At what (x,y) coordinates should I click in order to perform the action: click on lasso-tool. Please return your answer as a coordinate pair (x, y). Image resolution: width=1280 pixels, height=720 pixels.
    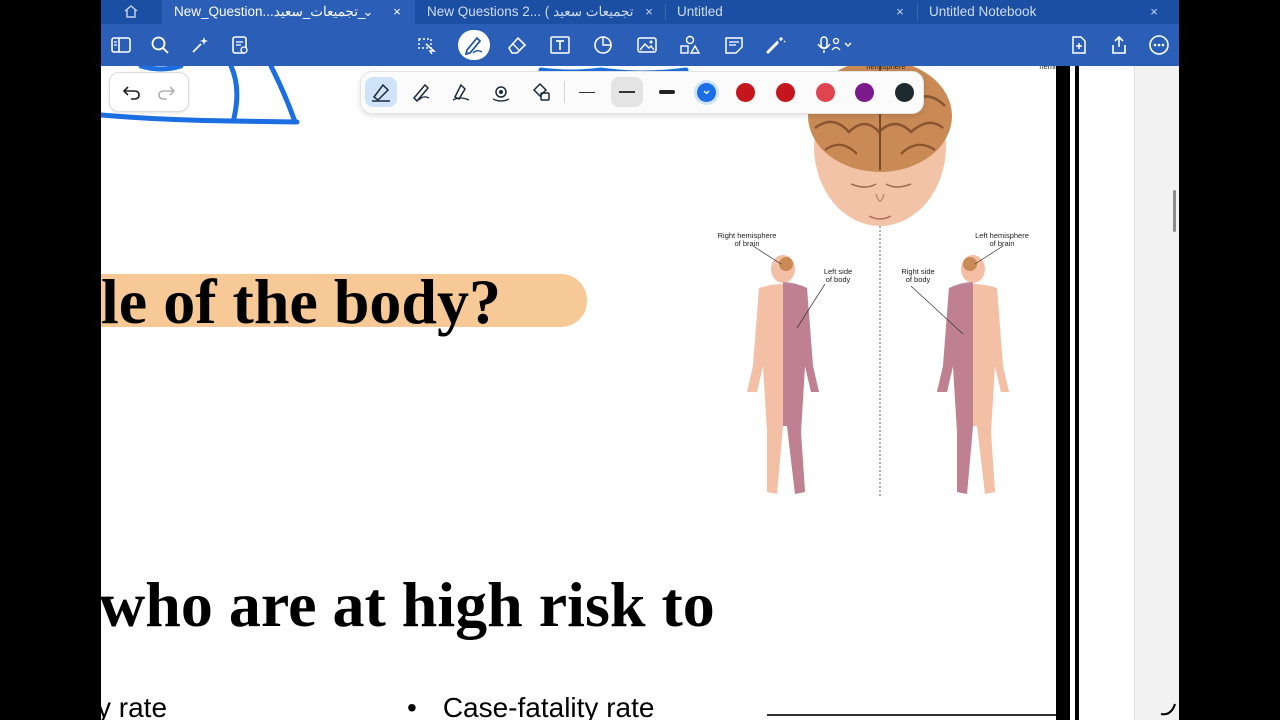
    Looking at the image, I should click on (427, 45).